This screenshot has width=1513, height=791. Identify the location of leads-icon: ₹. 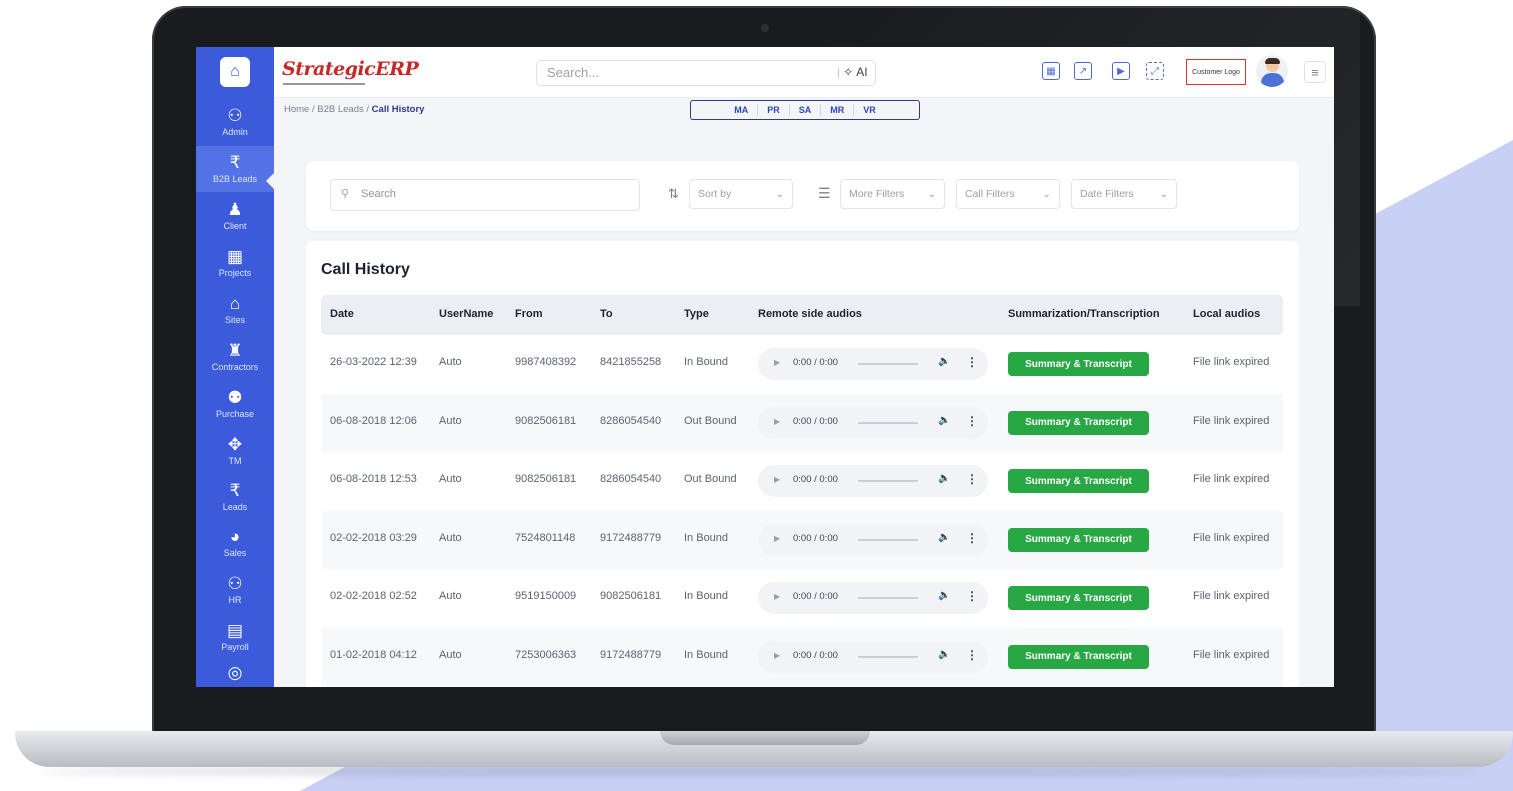
(235, 490).